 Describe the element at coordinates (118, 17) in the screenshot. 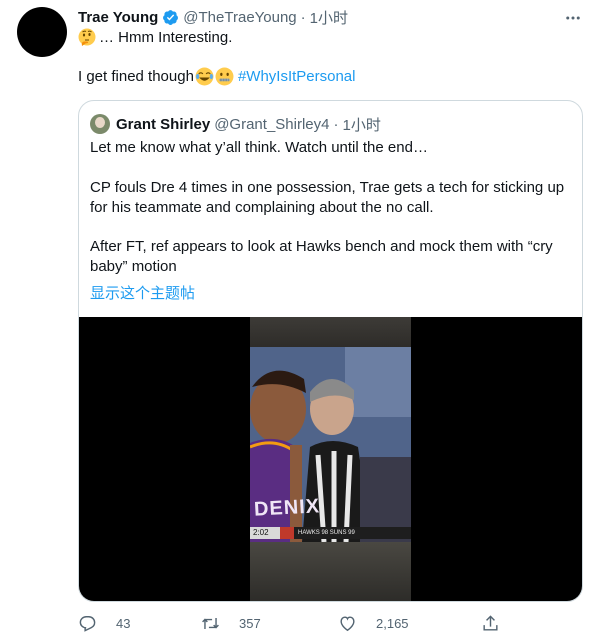

I see `author-name: Trae Young` at that location.